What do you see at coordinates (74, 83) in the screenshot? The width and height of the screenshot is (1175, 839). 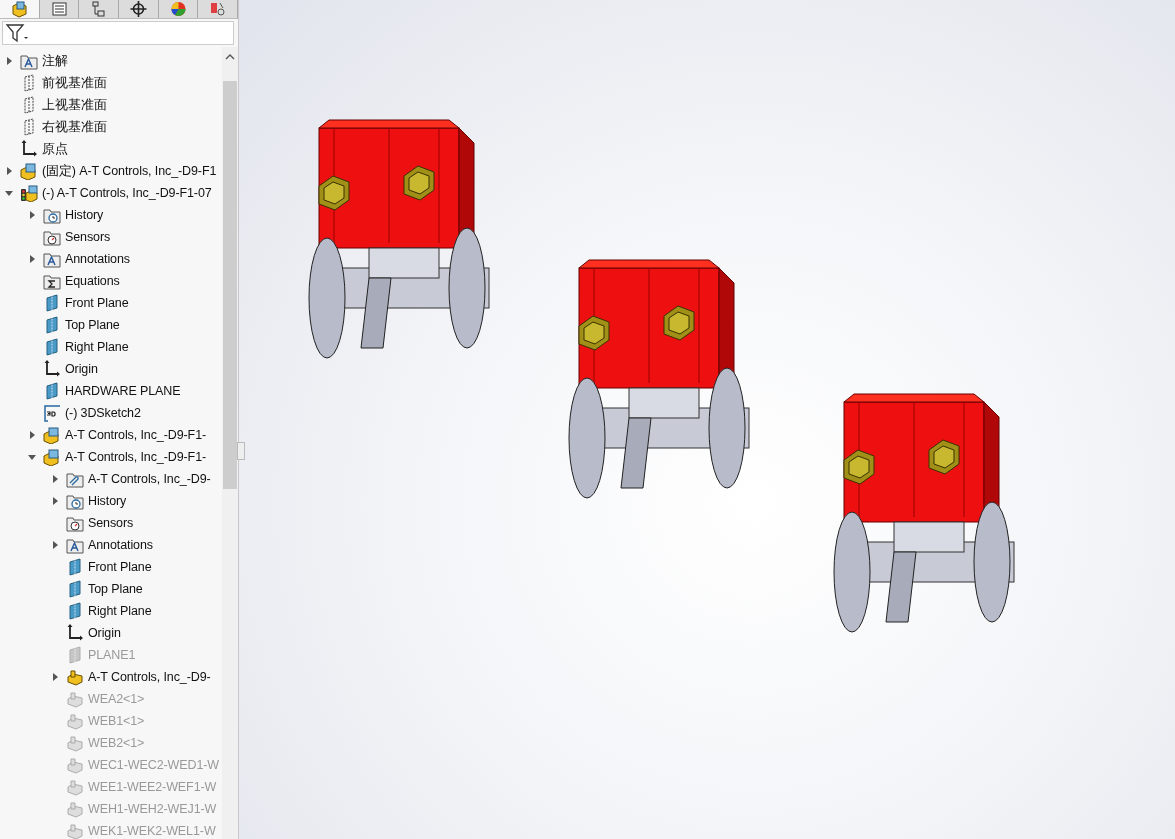 I see `tree-item: 前视基准面` at bounding box center [74, 83].